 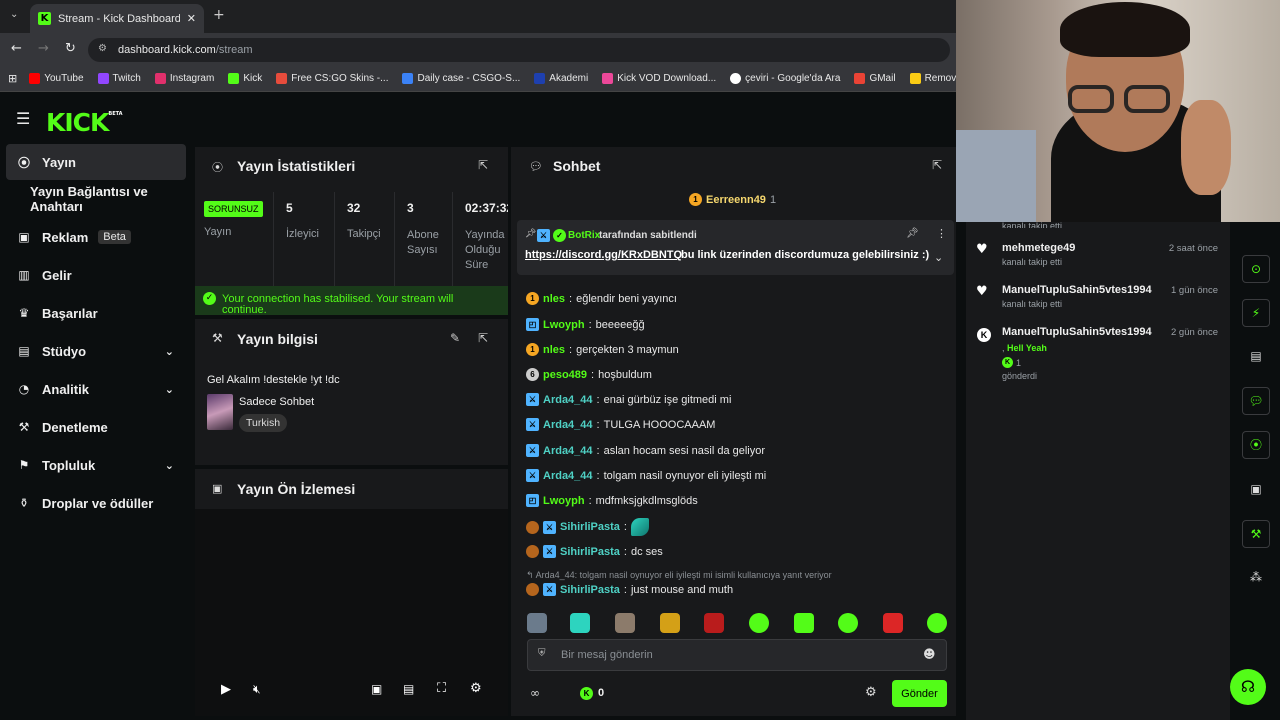 I want to click on sidebar-item-droplar: ⚱ Droplar ve ödüller, so click(x=96, y=503).